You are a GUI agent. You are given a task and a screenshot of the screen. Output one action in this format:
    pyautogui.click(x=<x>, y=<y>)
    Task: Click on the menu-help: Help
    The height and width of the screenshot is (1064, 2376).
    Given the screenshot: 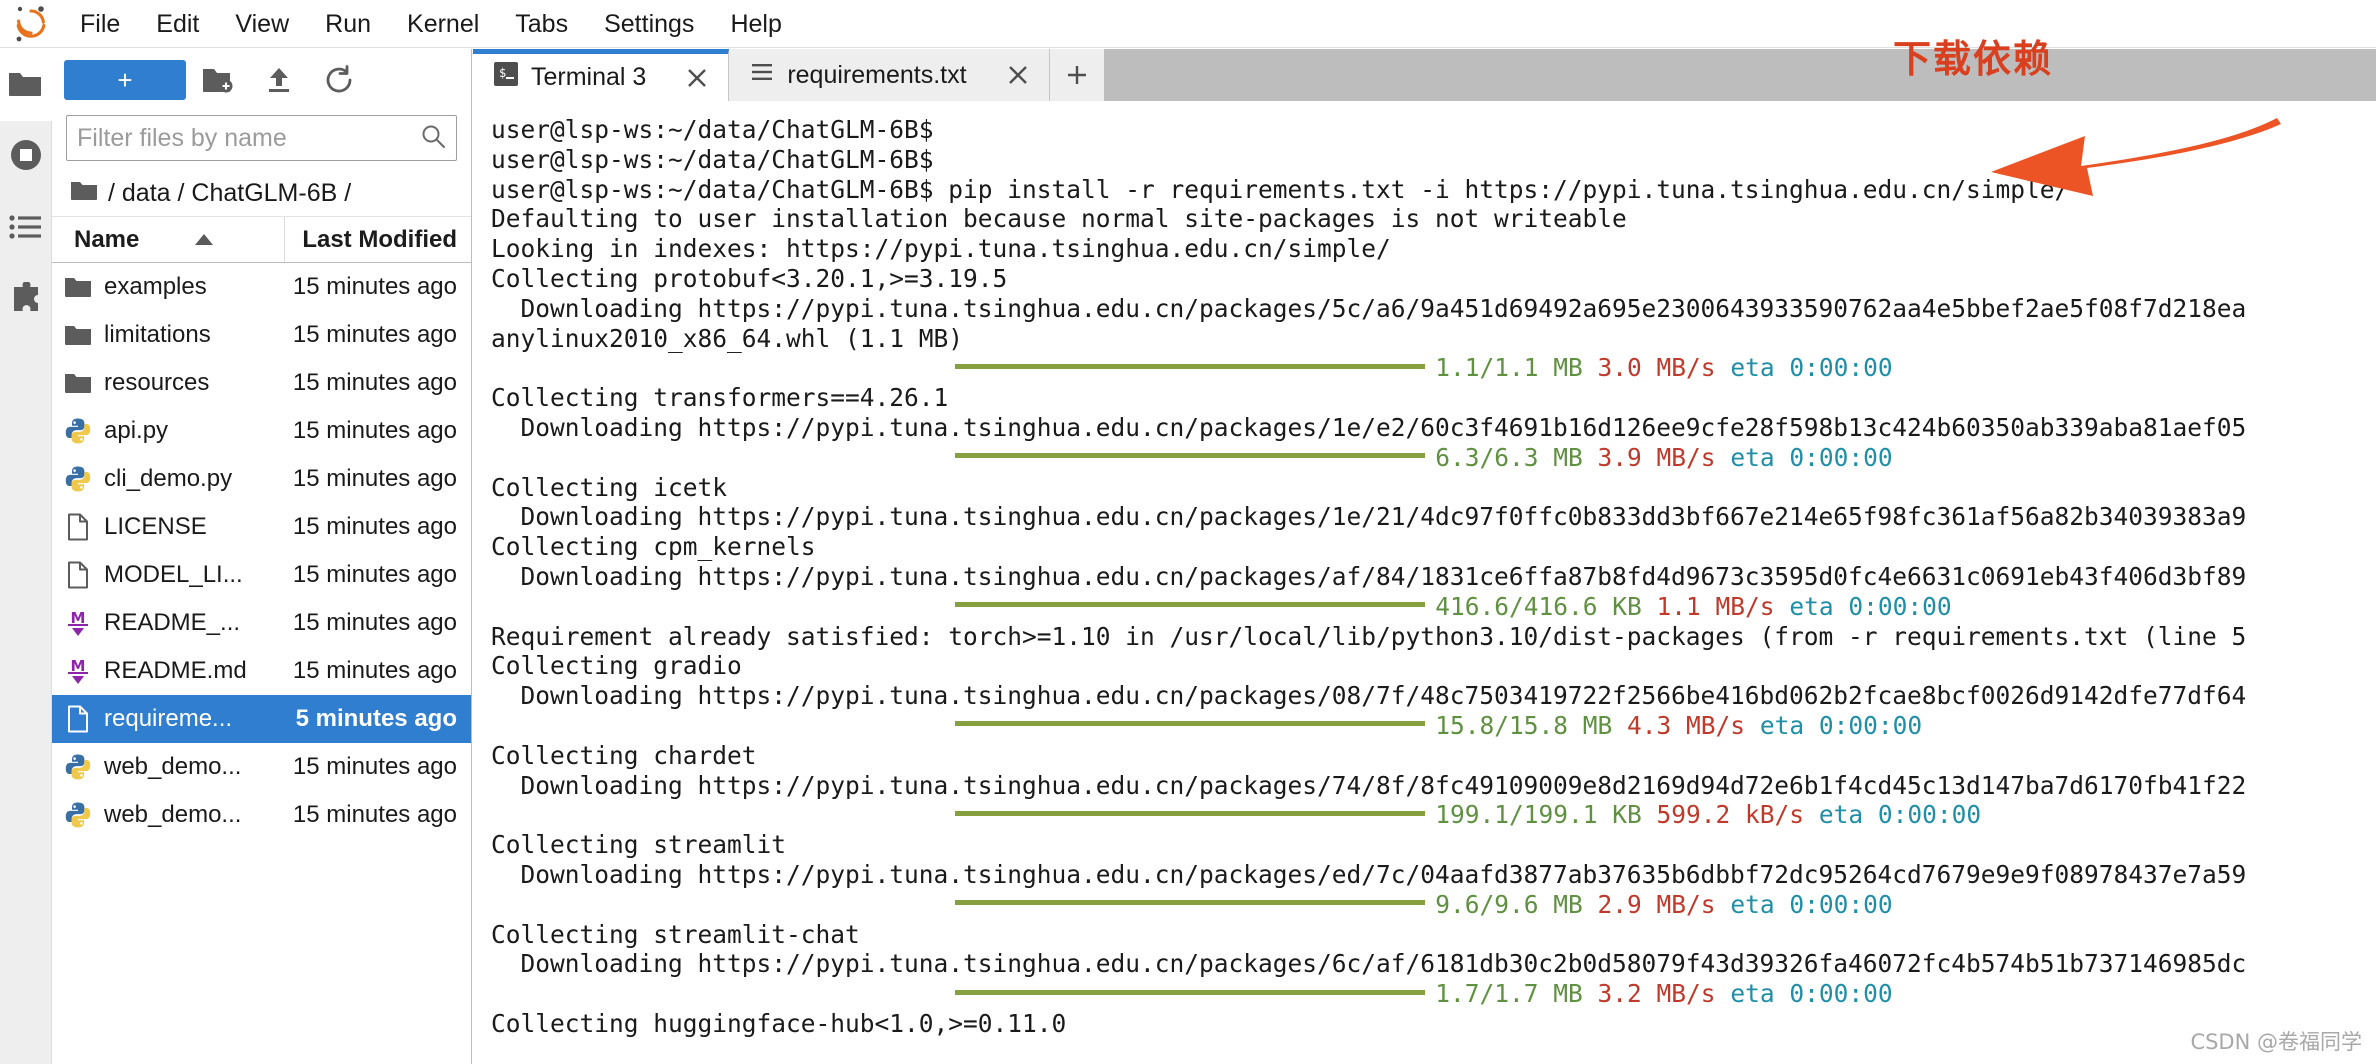 What is the action you would take?
    pyautogui.click(x=755, y=24)
    